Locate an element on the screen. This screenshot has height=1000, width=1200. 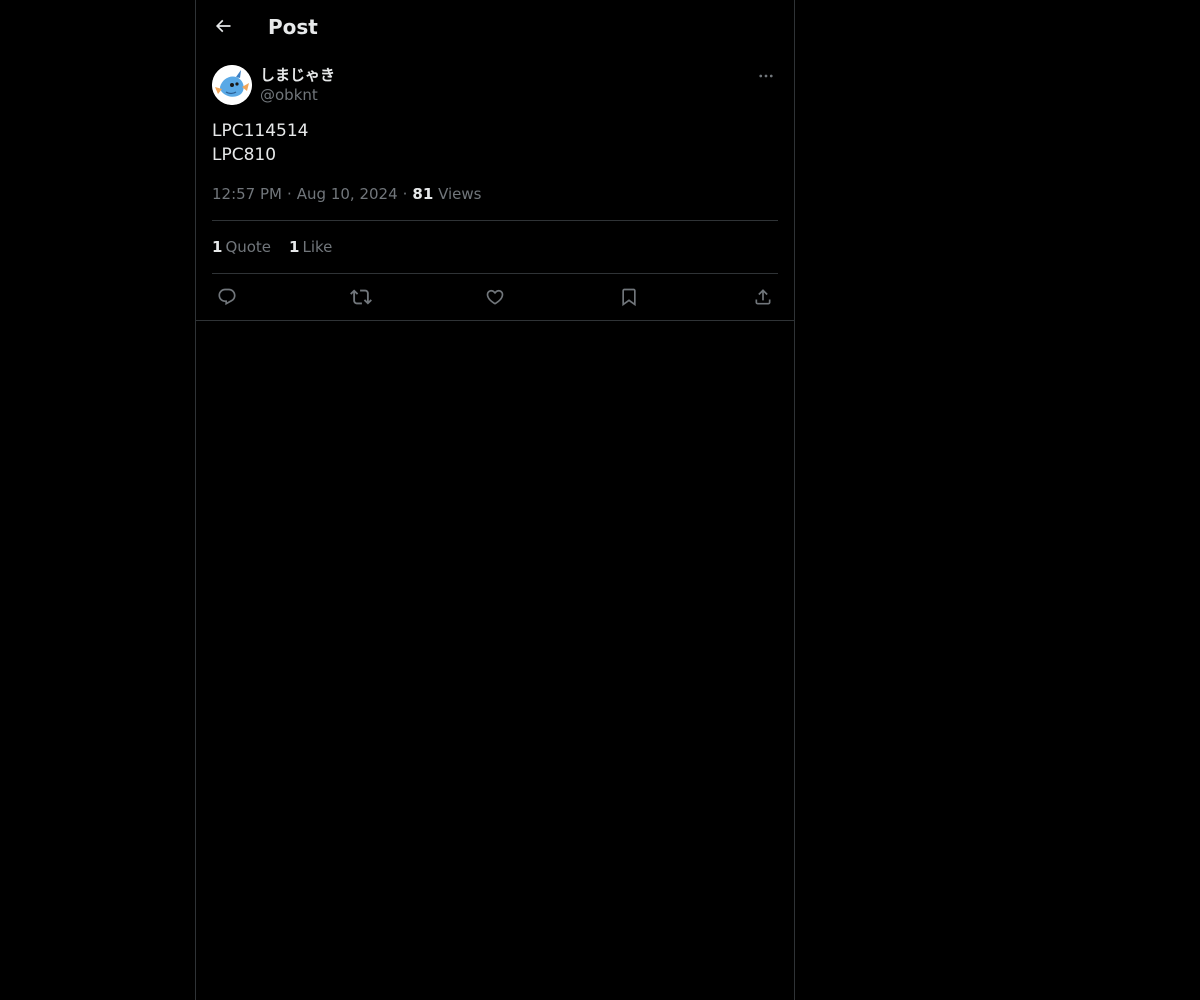
avatar-image is located at coordinates (232, 85).